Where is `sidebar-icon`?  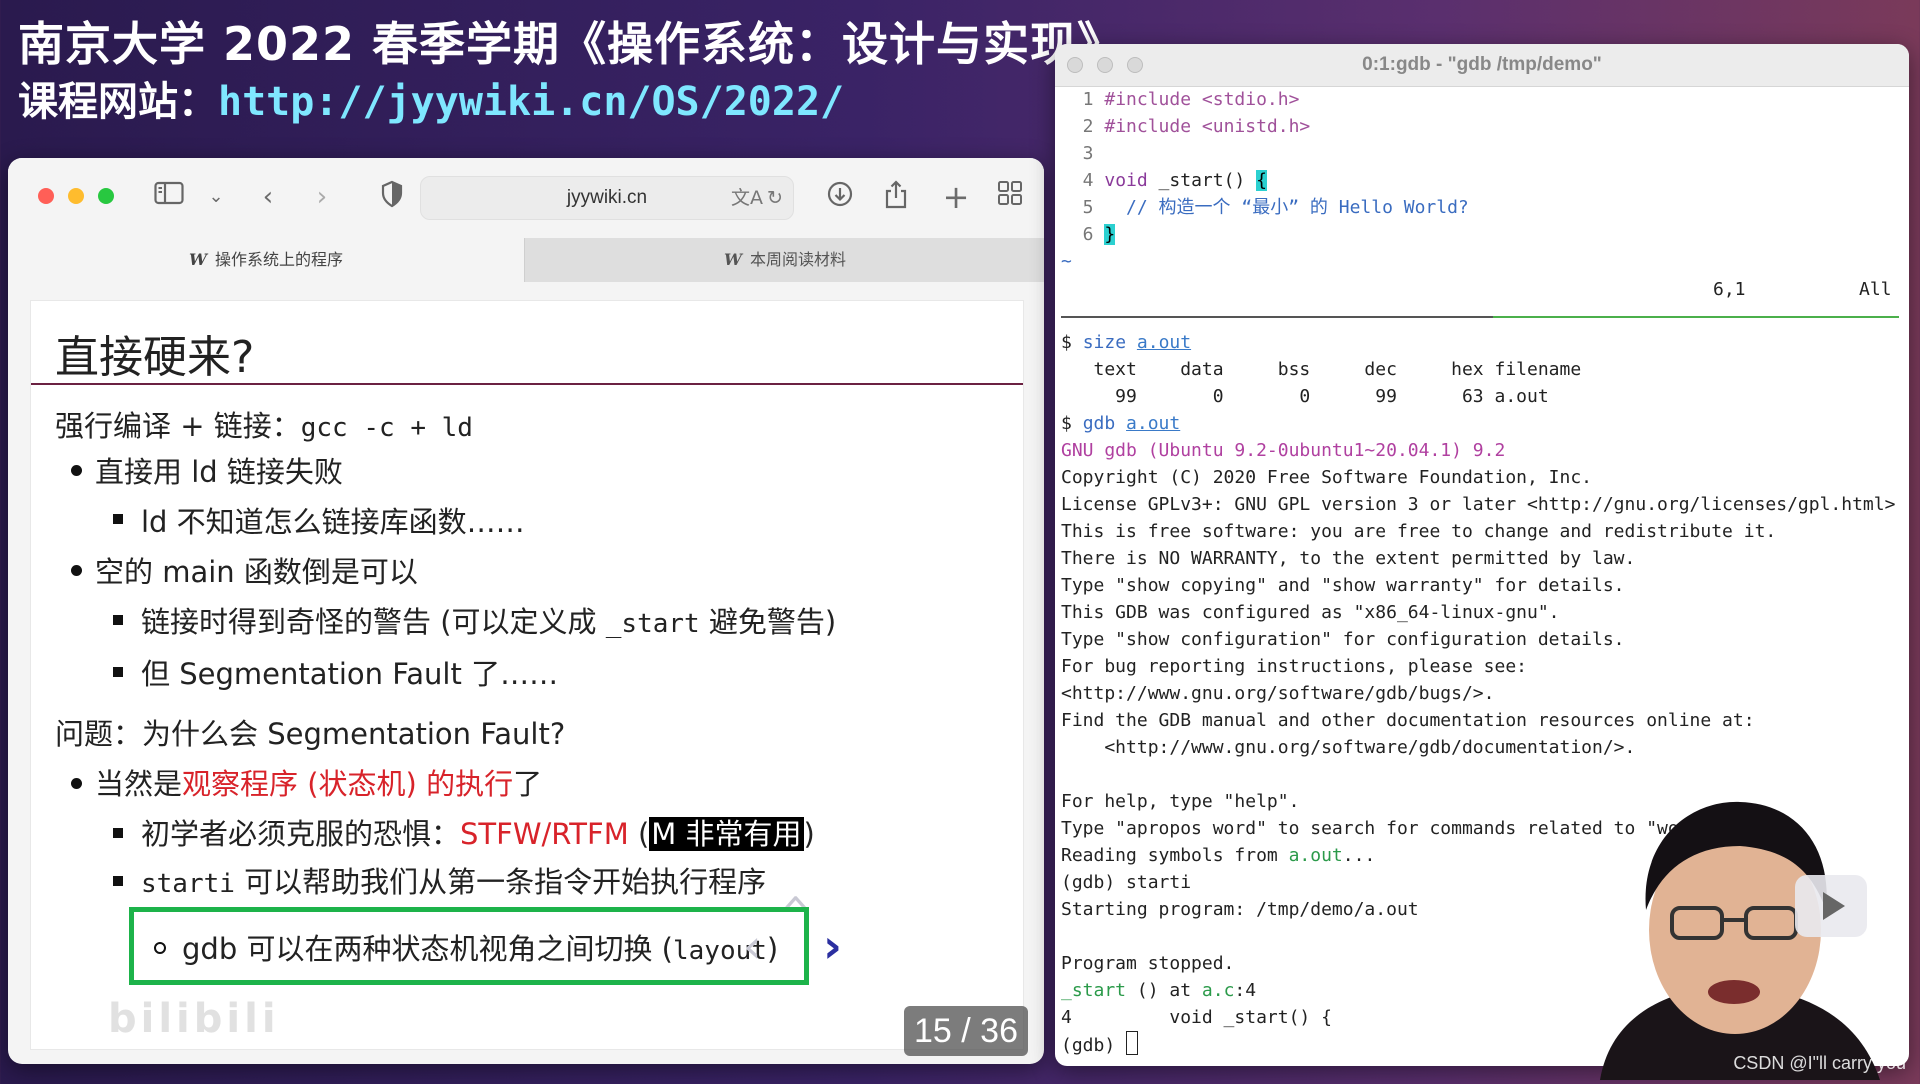 sidebar-icon is located at coordinates (169, 197).